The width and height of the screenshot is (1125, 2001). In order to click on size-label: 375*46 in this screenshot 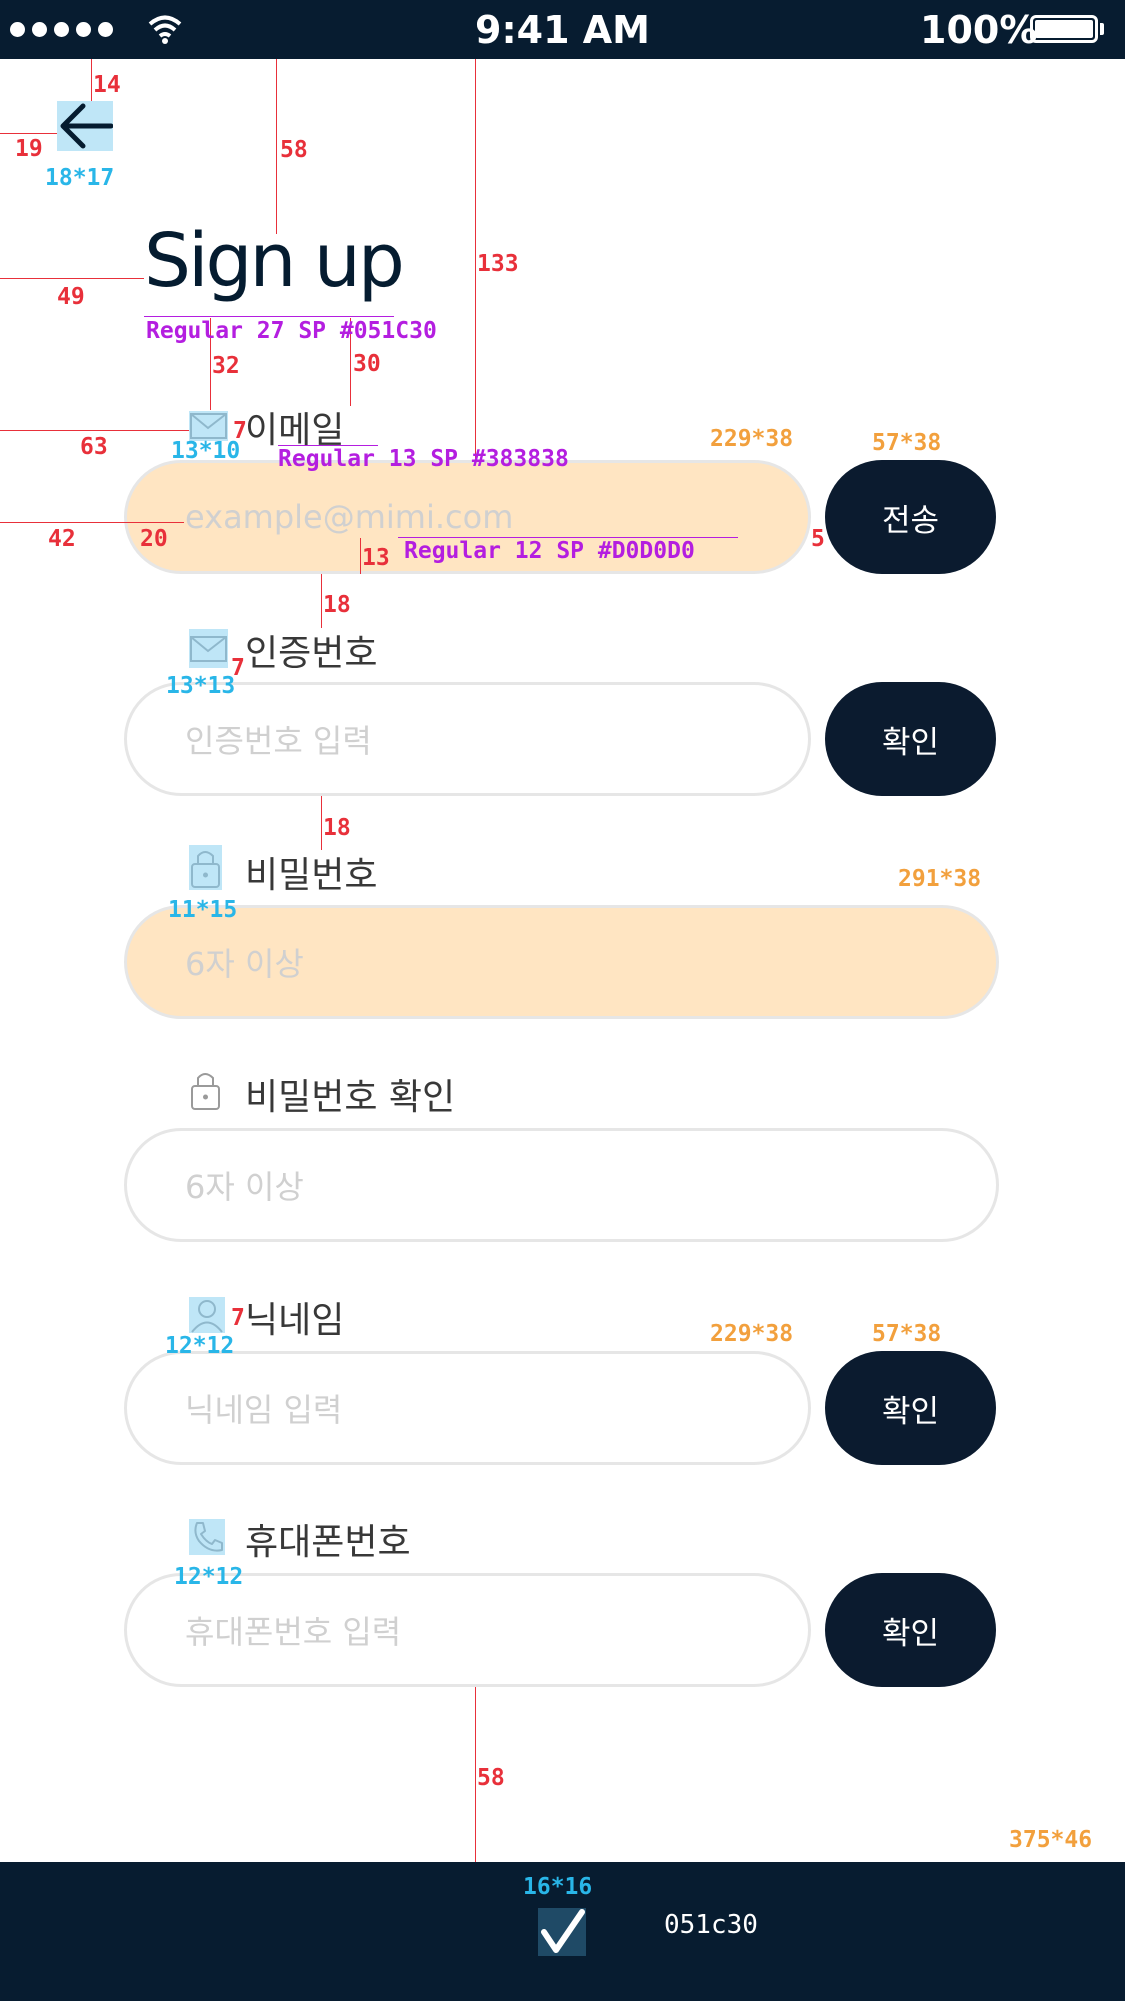, I will do `click(1051, 1840)`.